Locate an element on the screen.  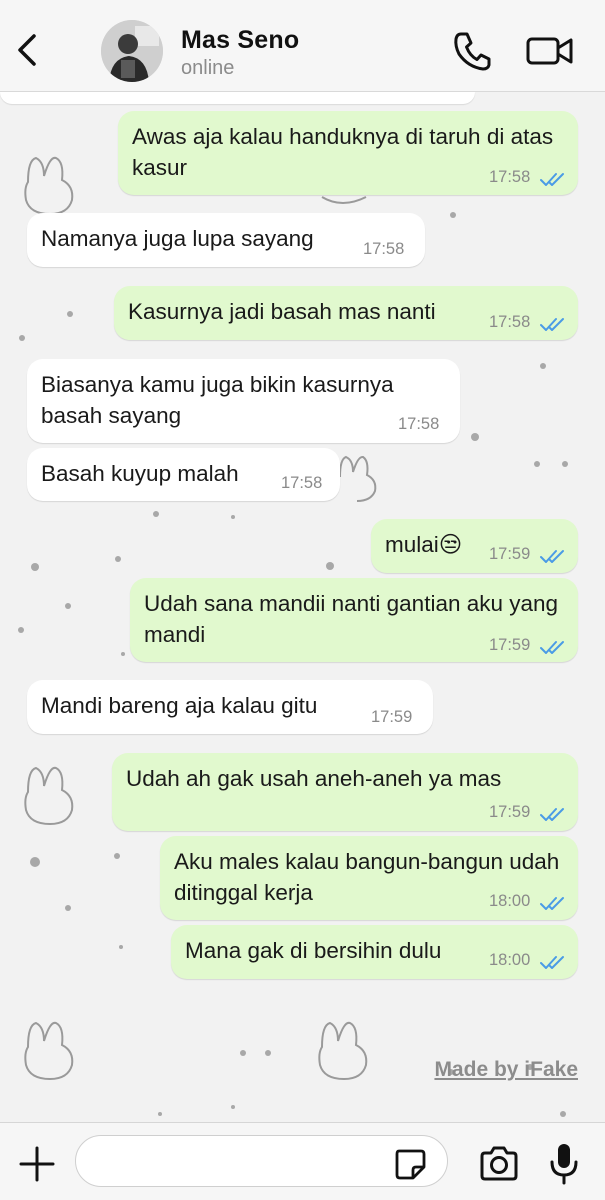
contact-name: Mas Seno is located at coordinates (240, 40).